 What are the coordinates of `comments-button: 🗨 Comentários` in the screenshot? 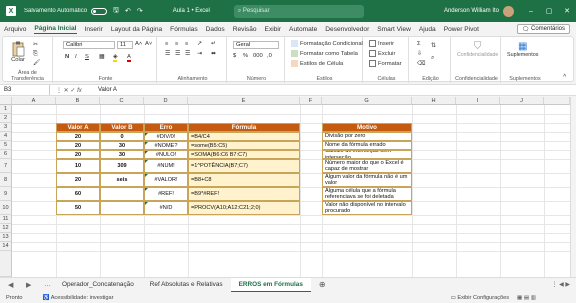 It's located at (543, 29).